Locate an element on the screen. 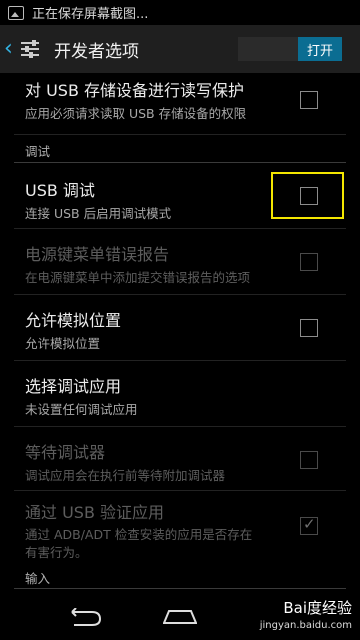  settings-sliders-icon is located at coordinates (31, 49).